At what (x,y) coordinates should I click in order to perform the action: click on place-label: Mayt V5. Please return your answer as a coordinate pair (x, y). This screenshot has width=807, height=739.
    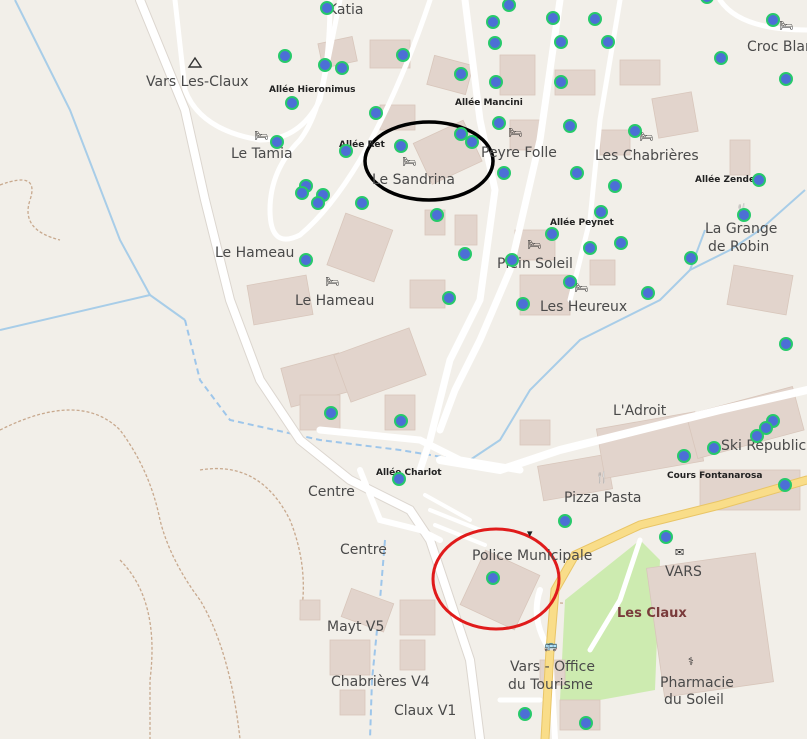
    Looking at the image, I should click on (356, 627).